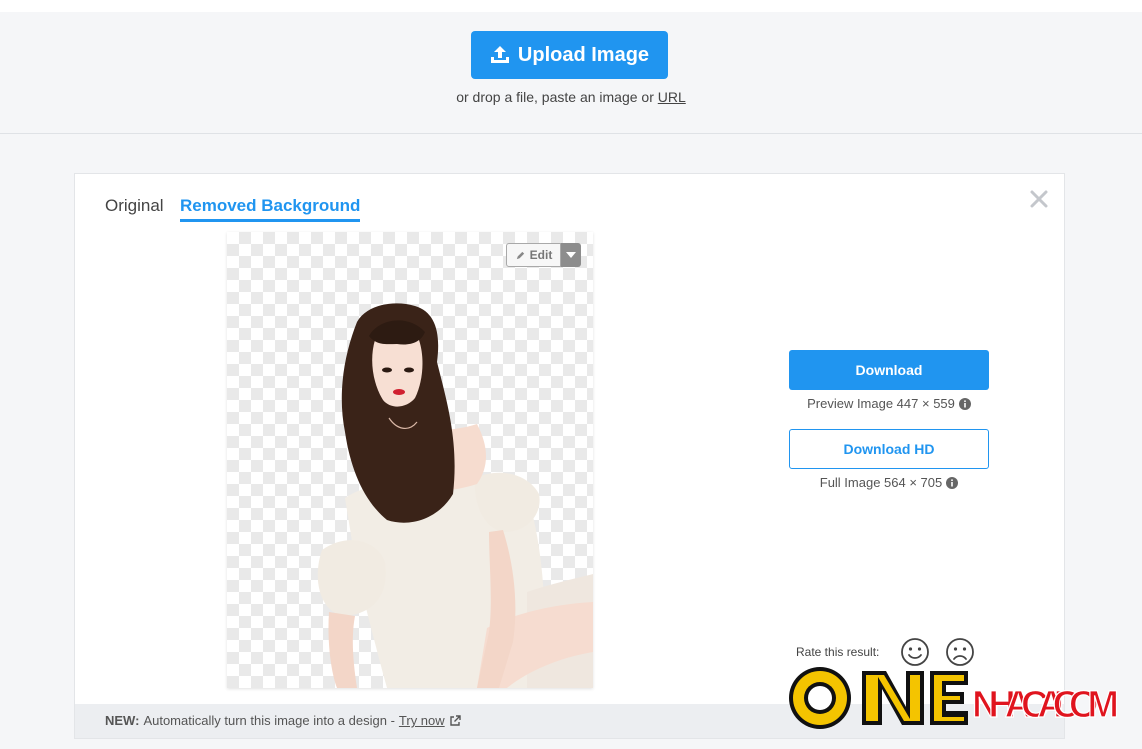  Describe the element at coordinates (881, 482) in the screenshot. I see `full-caption-text: Full Image 564 × 705` at that location.